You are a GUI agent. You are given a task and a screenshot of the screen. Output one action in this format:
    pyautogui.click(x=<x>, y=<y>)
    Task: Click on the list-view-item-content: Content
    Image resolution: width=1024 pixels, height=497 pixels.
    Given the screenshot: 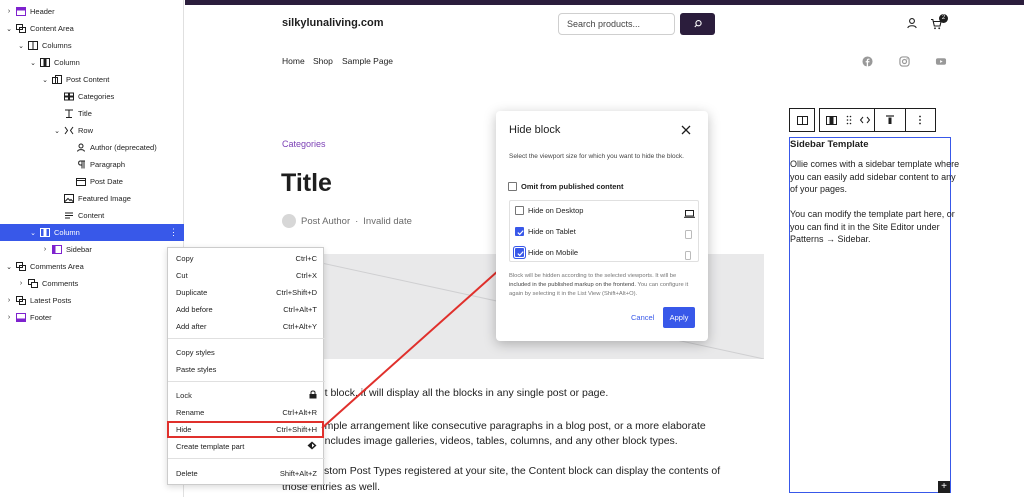 What is the action you would take?
    pyautogui.click(x=92, y=215)
    